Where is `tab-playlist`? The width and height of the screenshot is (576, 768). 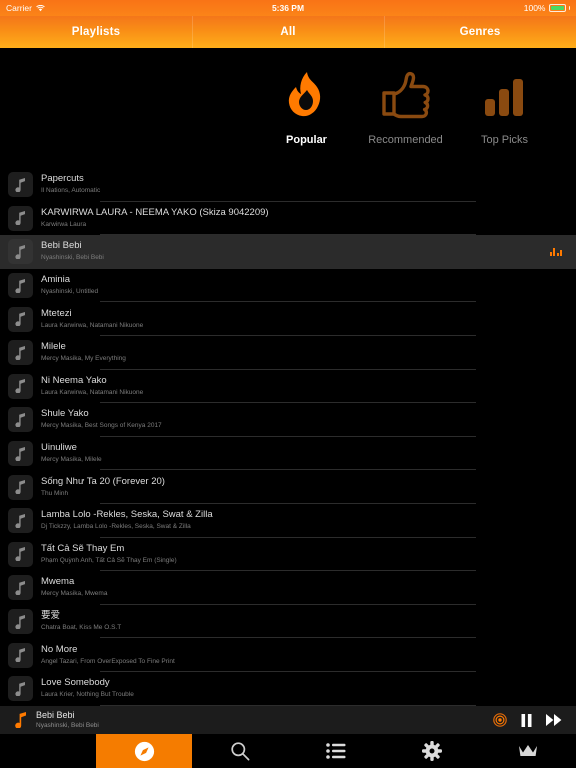 tab-playlist is located at coordinates (336, 751).